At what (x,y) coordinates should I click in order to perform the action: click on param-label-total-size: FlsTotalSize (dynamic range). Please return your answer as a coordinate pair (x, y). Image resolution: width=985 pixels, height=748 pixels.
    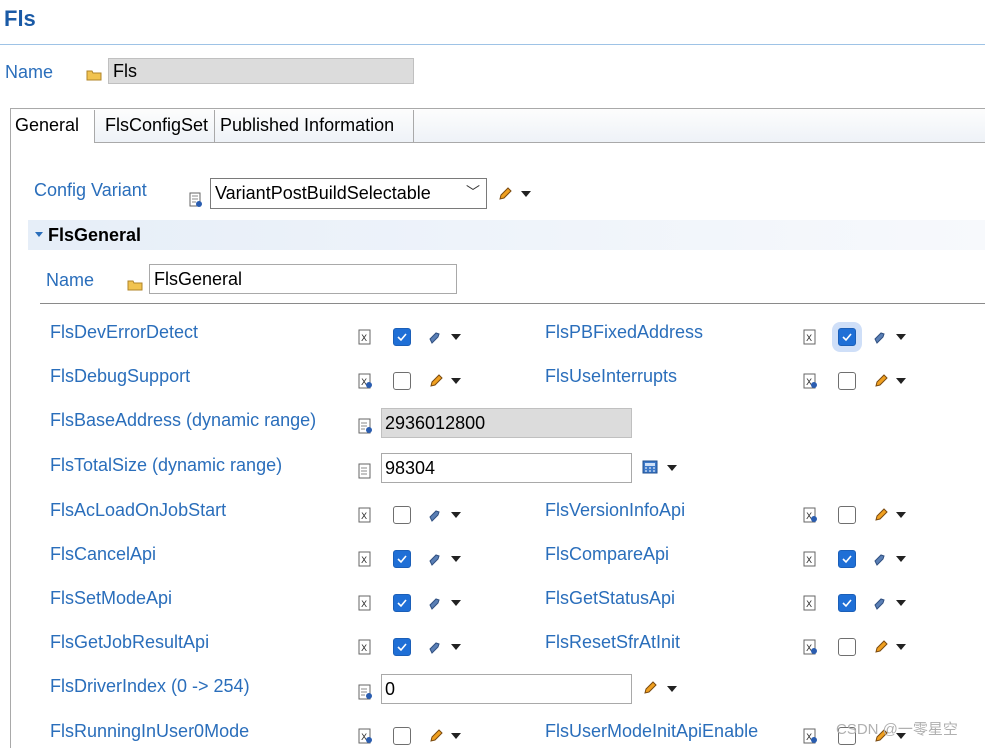
    Looking at the image, I should click on (166, 465).